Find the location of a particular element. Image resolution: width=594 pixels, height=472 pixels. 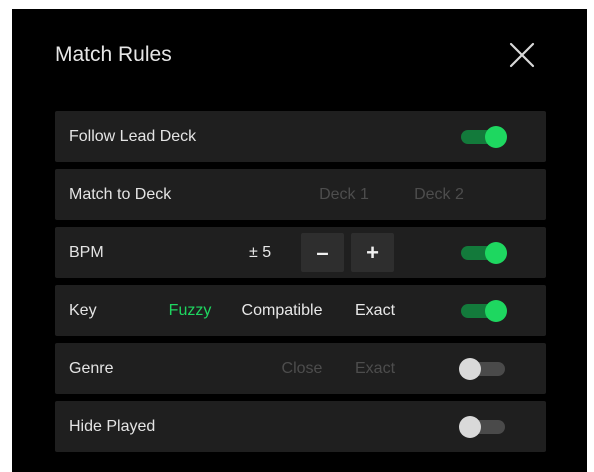

genre-exact-option: Exact is located at coordinates (375, 368).